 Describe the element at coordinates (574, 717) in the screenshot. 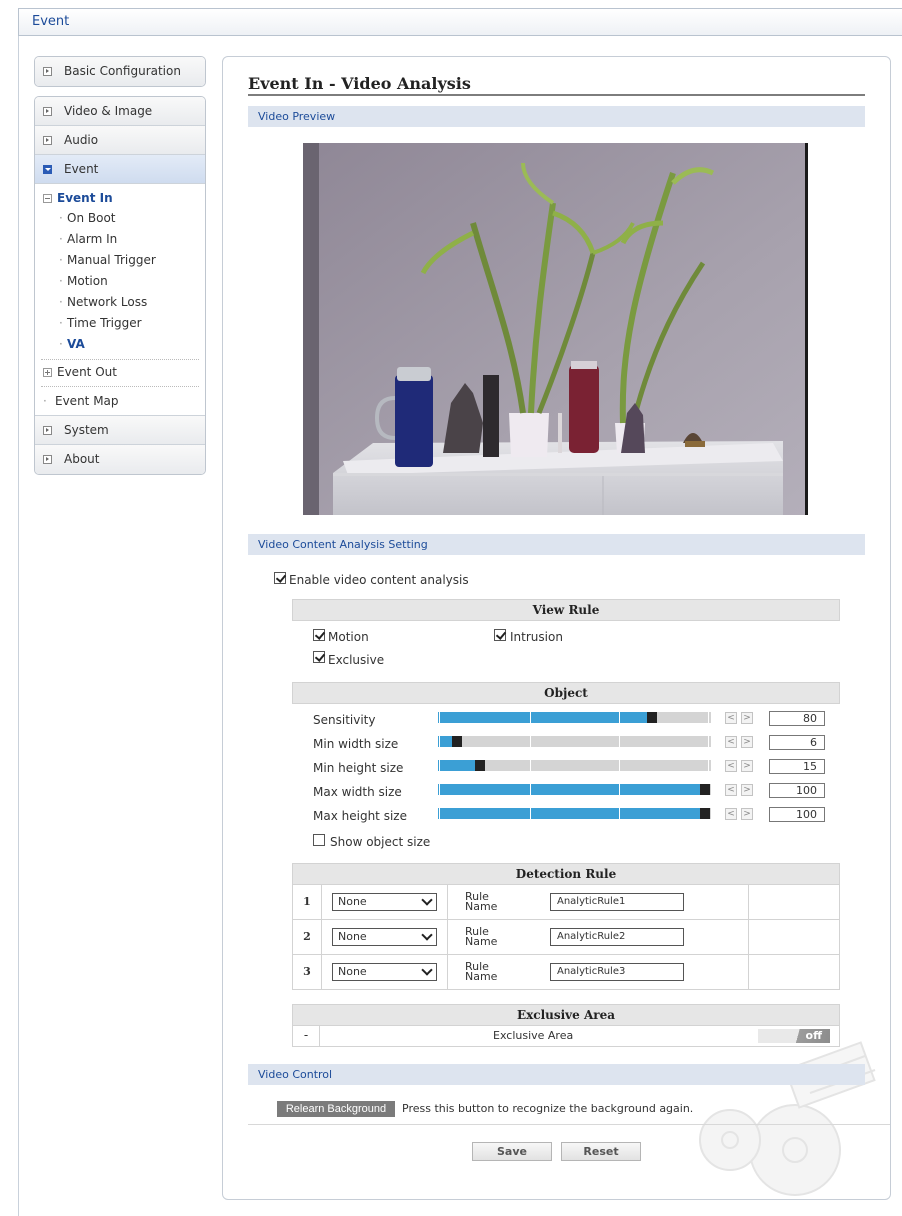

I see `sensitivity-slider` at that location.